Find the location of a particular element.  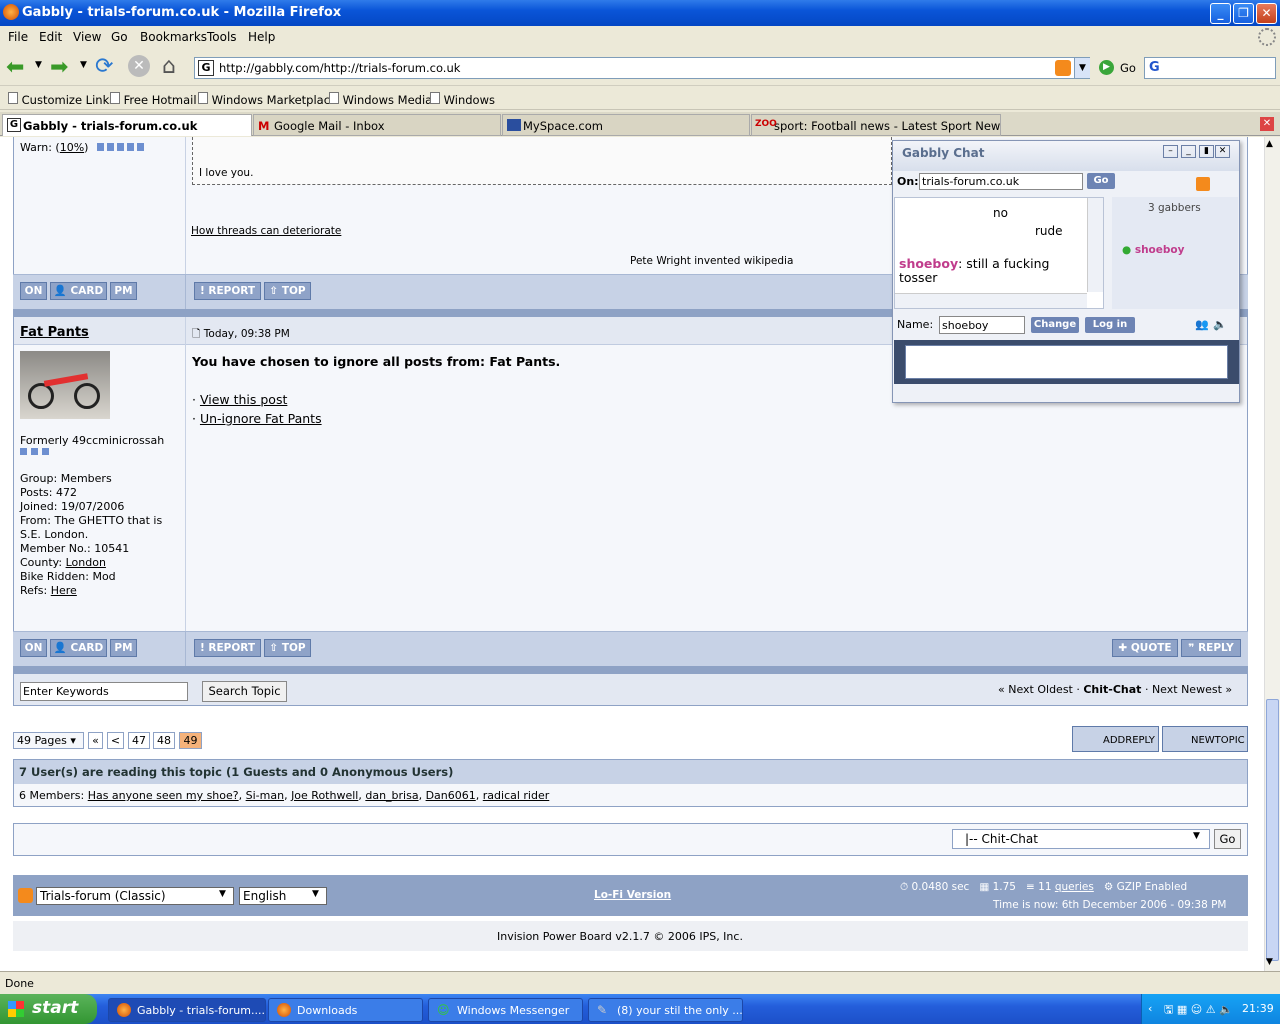

menu-view: View is located at coordinates (87, 37).